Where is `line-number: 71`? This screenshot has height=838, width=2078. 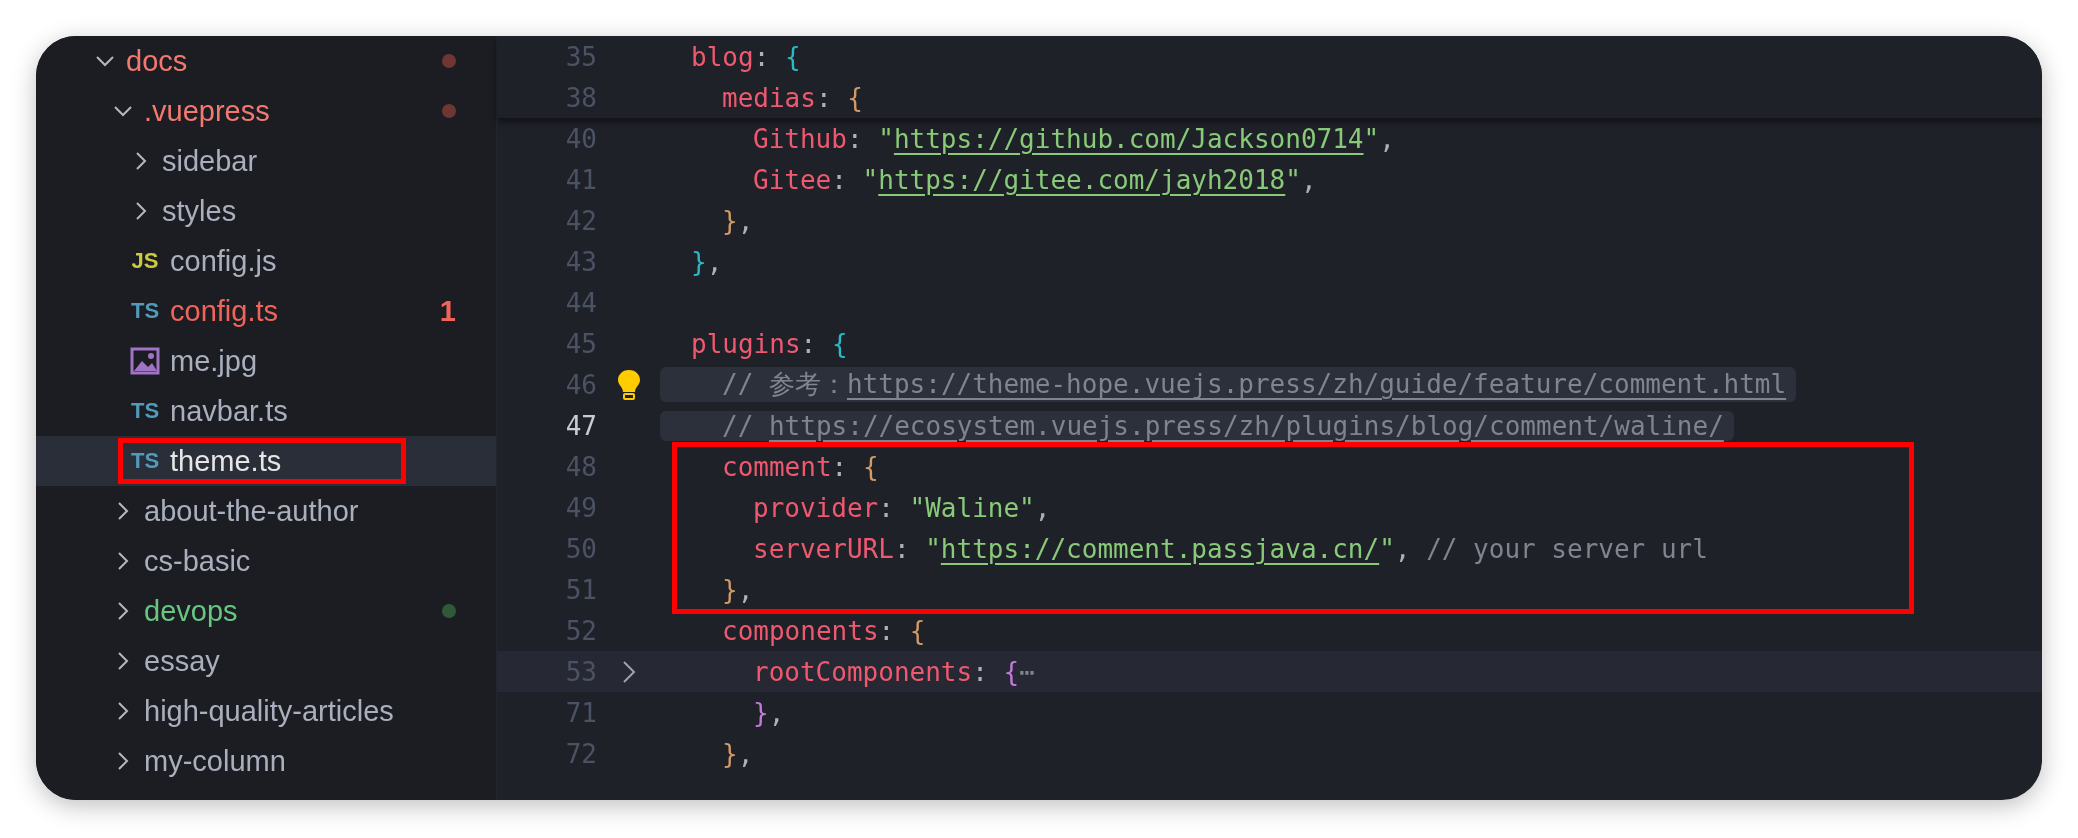 line-number: 71 is located at coordinates (580, 712).